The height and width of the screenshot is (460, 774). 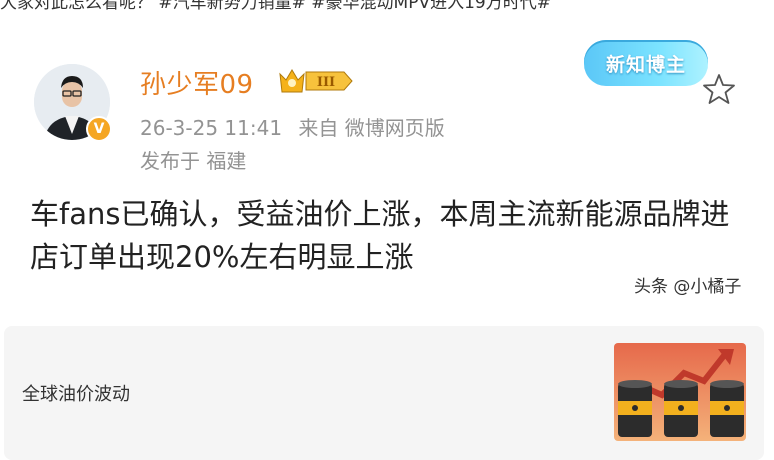 What do you see at coordinates (646, 63) in the screenshot?
I see `newcomer-blogger-badge: 新知博主` at bounding box center [646, 63].